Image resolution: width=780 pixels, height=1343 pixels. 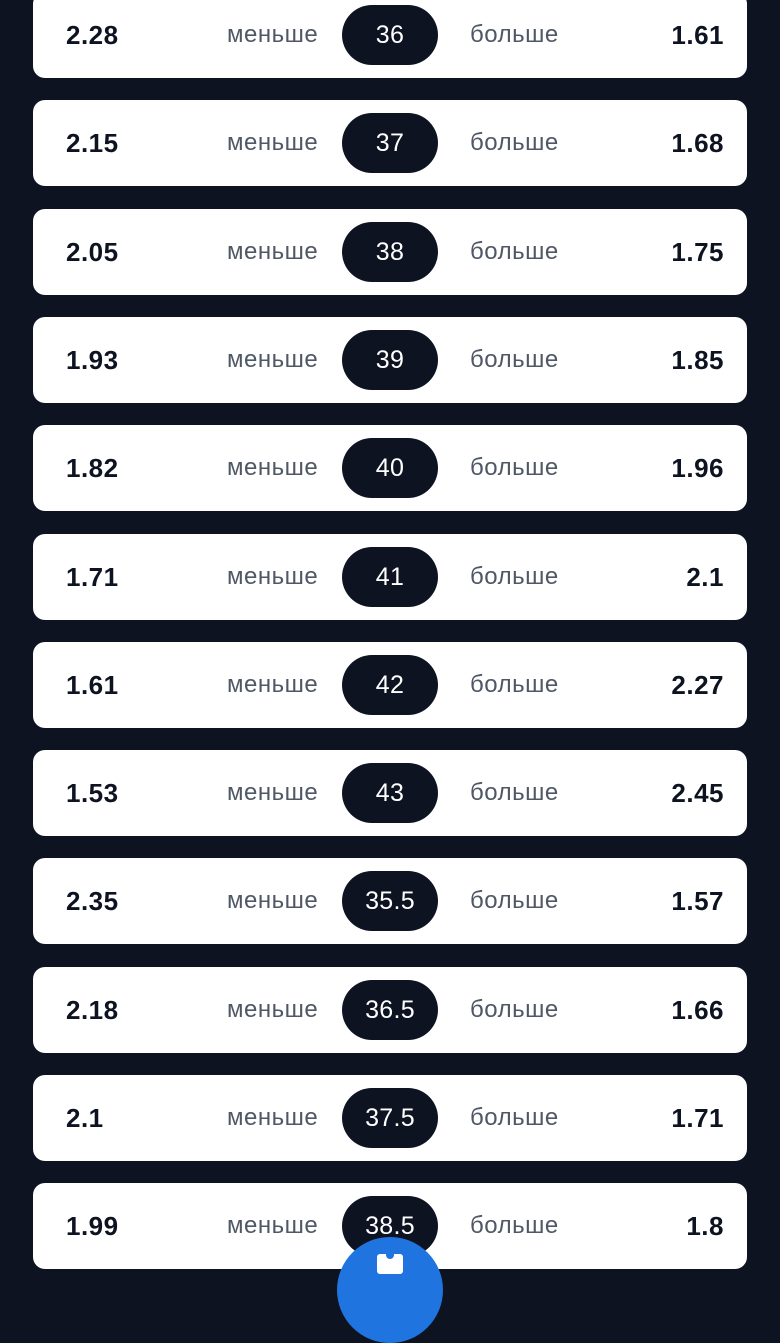 I want to click on under-odds-button: 1.71, so click(x=92, y=577).